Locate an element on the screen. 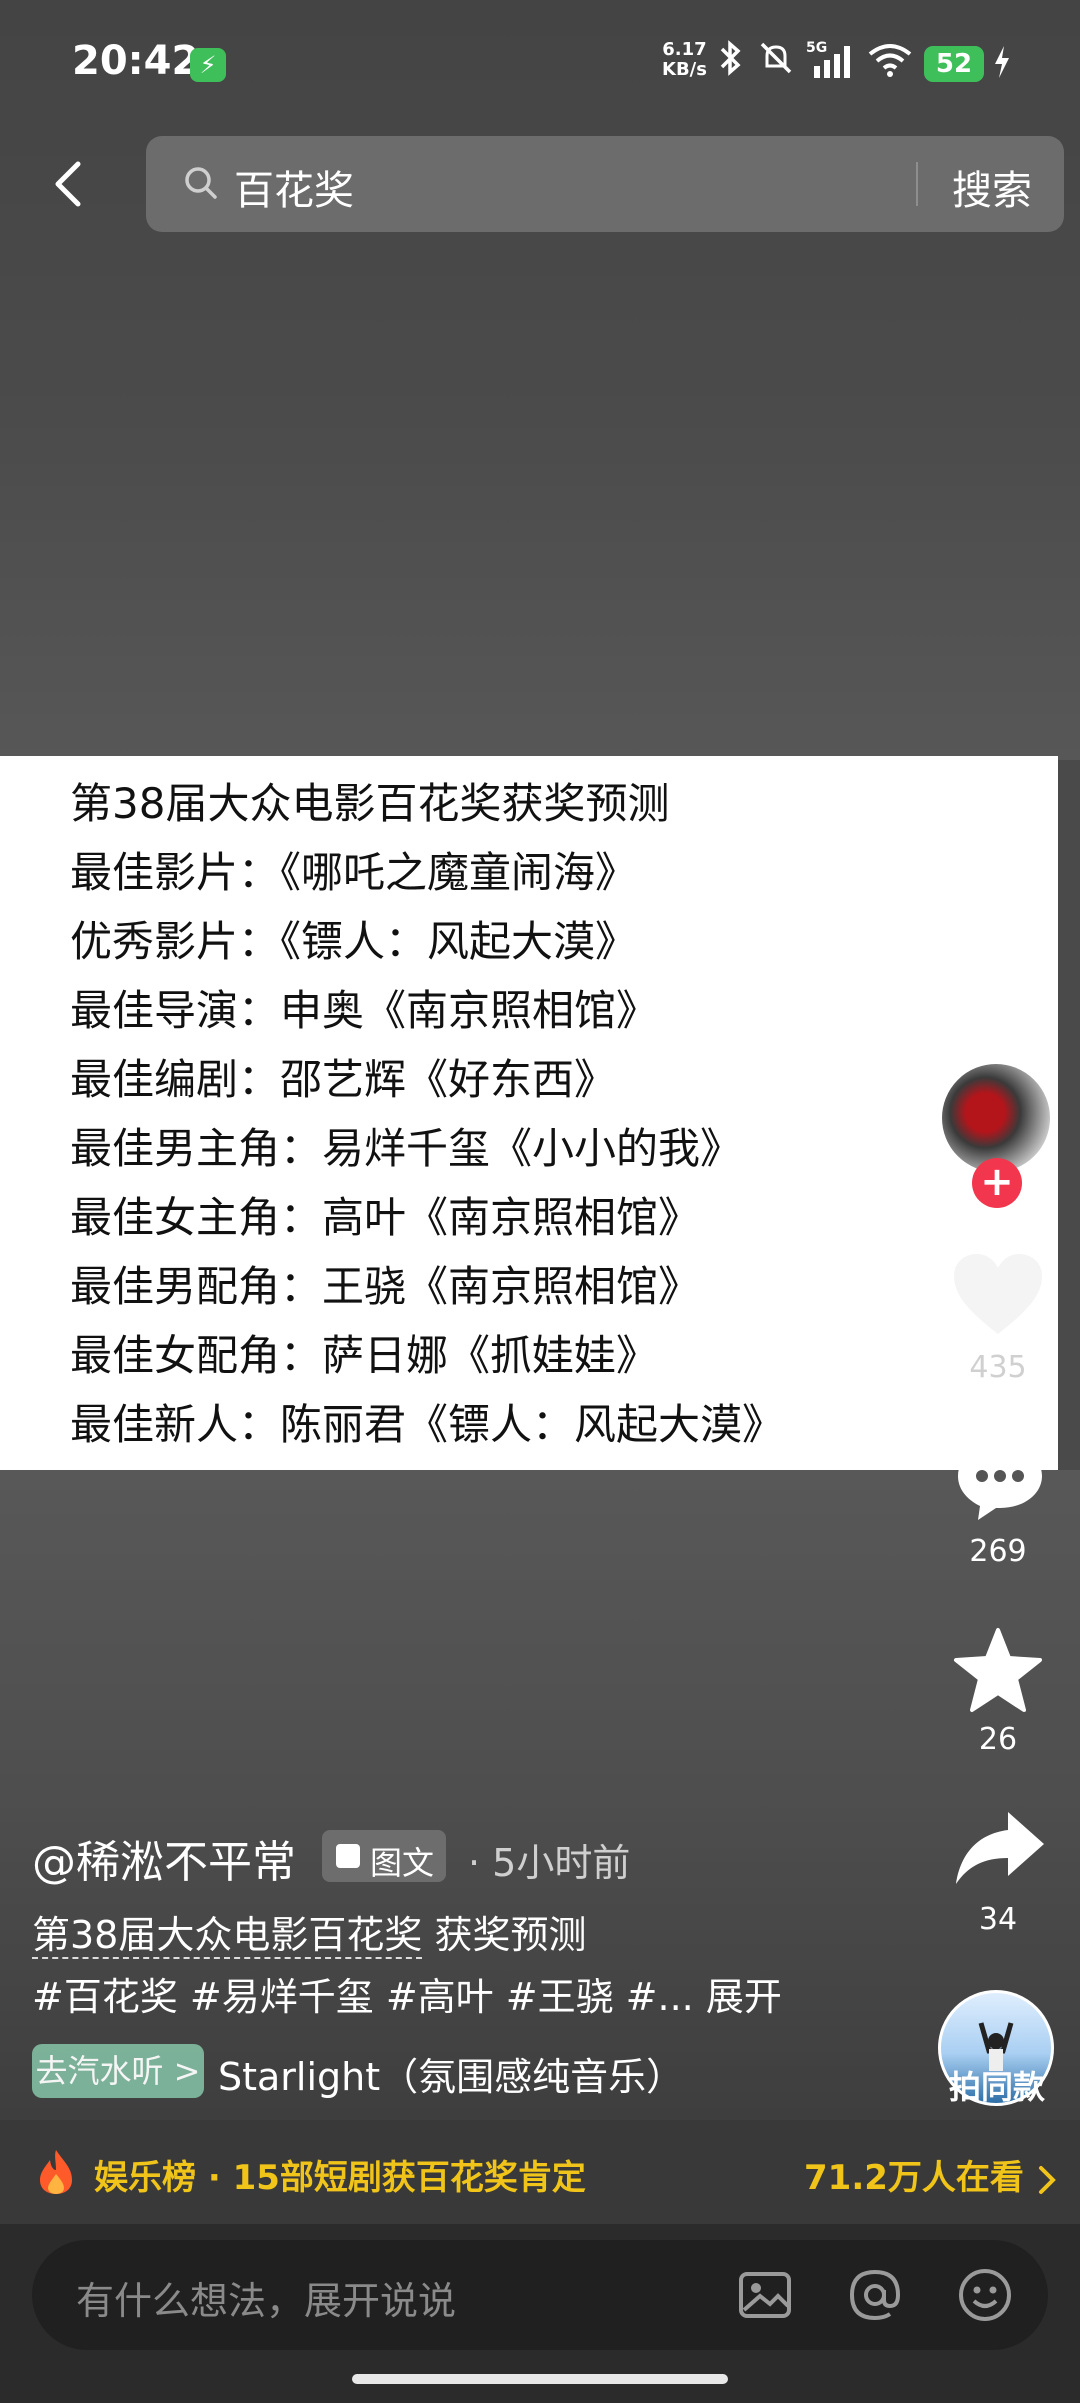 The image size is (1080, 2403). net-speed-value: 6.17 is located at coordinates (684, 49).